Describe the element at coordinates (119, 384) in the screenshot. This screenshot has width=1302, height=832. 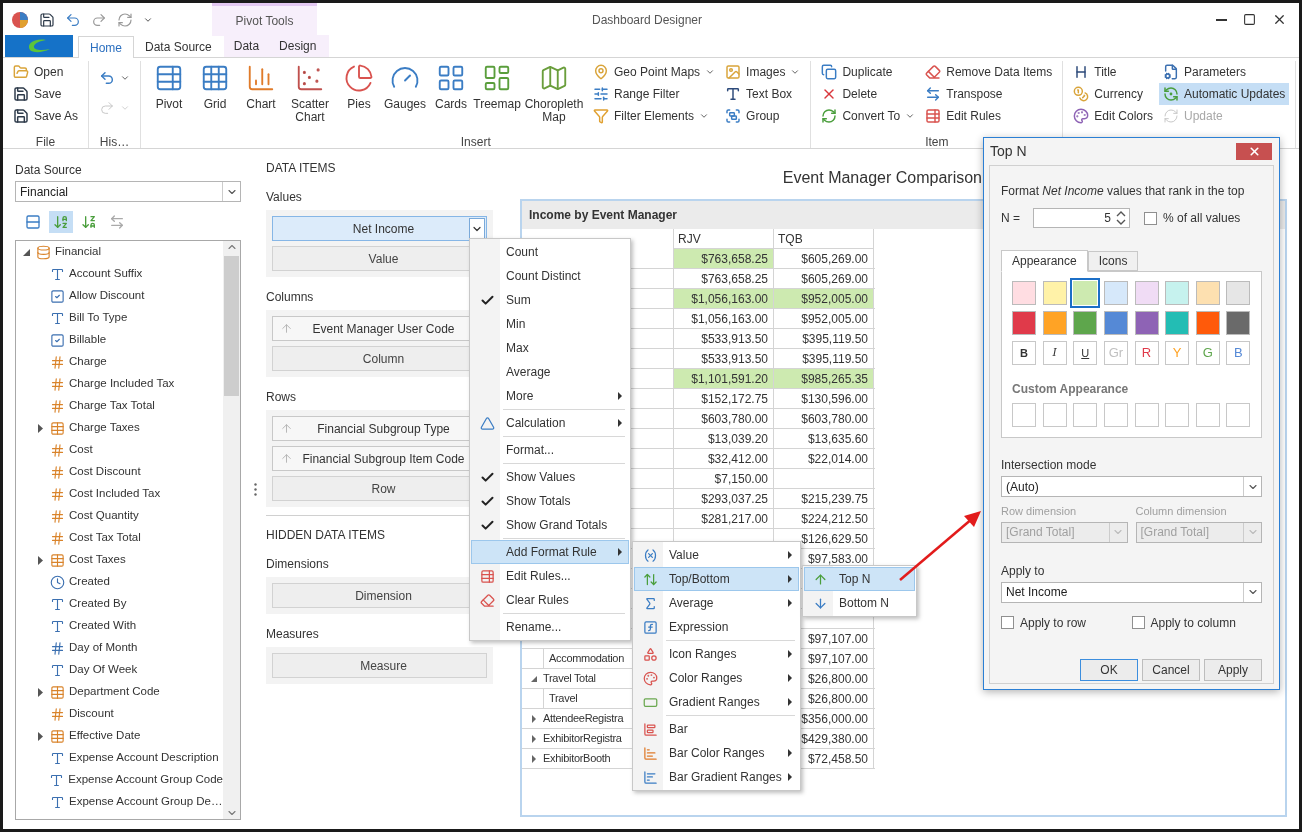
I see `tree-item: Charge Included Tax` at that location.